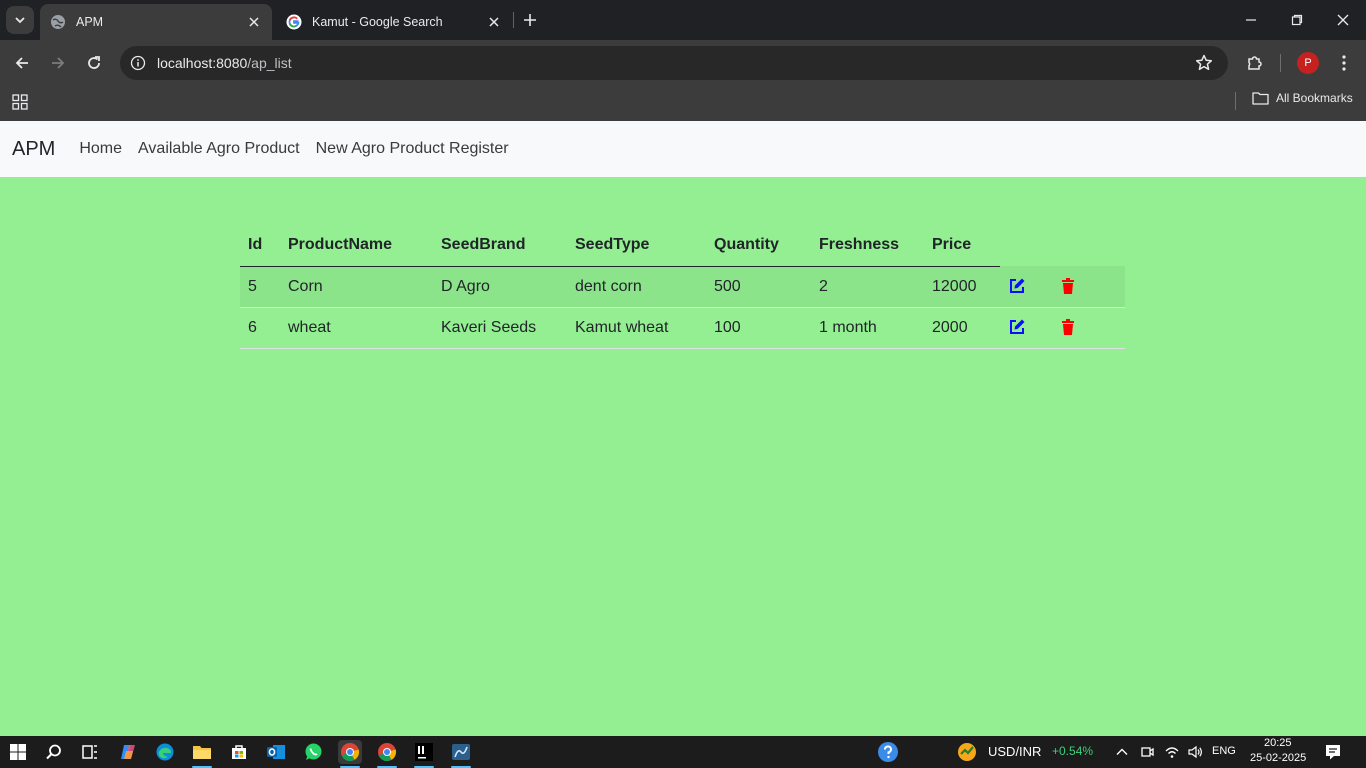  I want to click on site-info-icon, so click(138, 63).